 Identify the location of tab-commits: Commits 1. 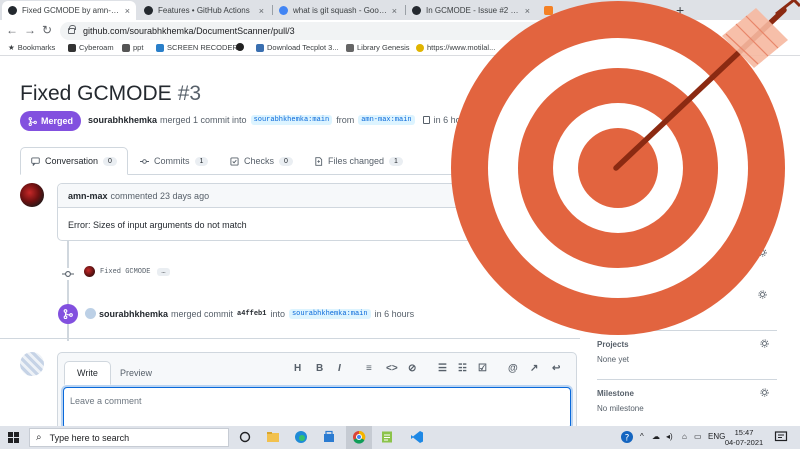
(174, 161).